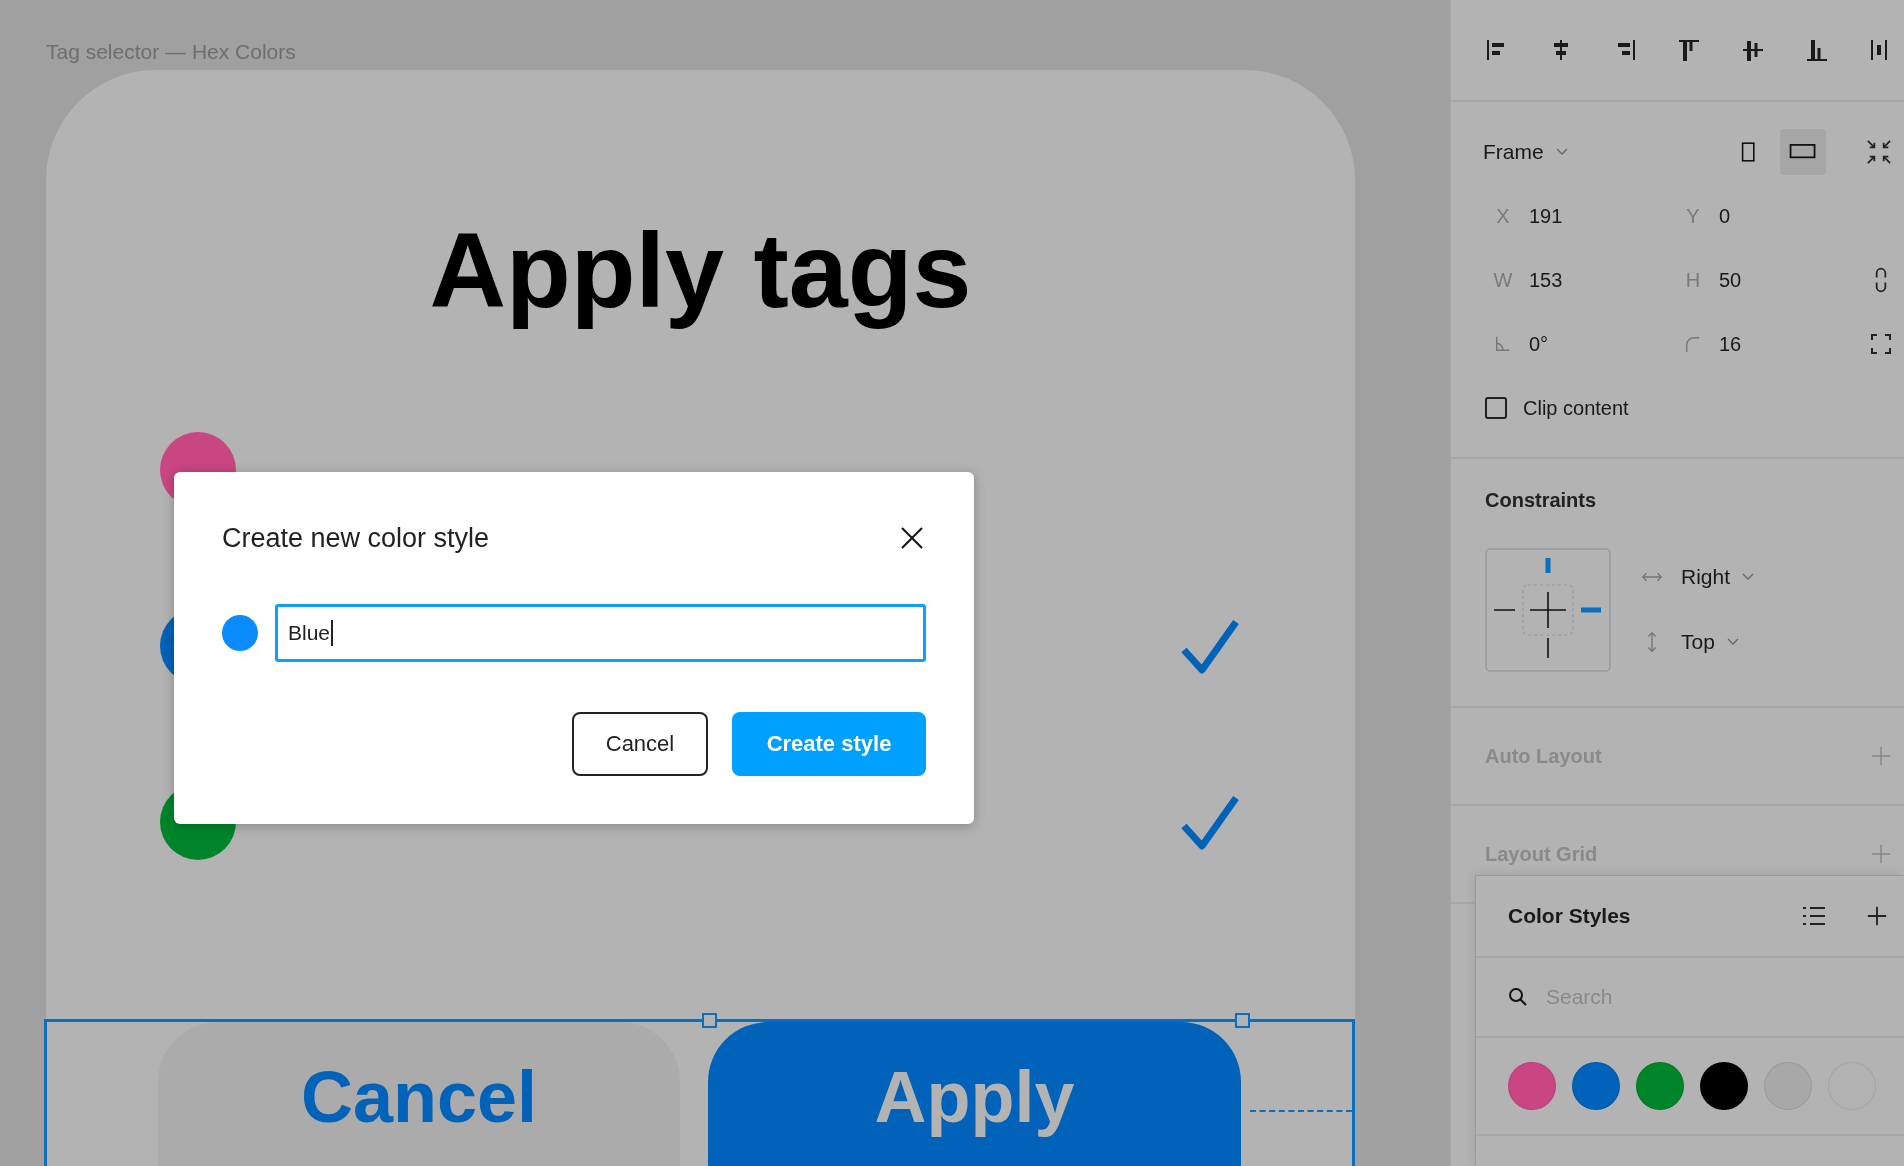 The height and width of the screenshot is (1166, 1904). Describe the element at coordinates (1817, 50) in the screenshot. I see `align-bottom-icon` at that location.